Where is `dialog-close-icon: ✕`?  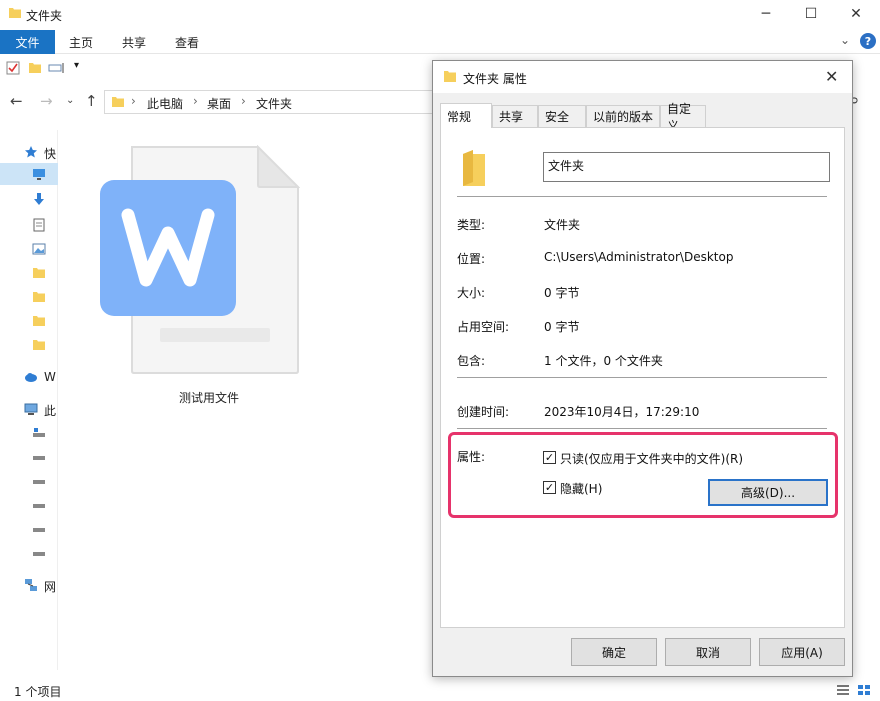
dialog-close-icon: ✕ is located at coordinates (831, 76).